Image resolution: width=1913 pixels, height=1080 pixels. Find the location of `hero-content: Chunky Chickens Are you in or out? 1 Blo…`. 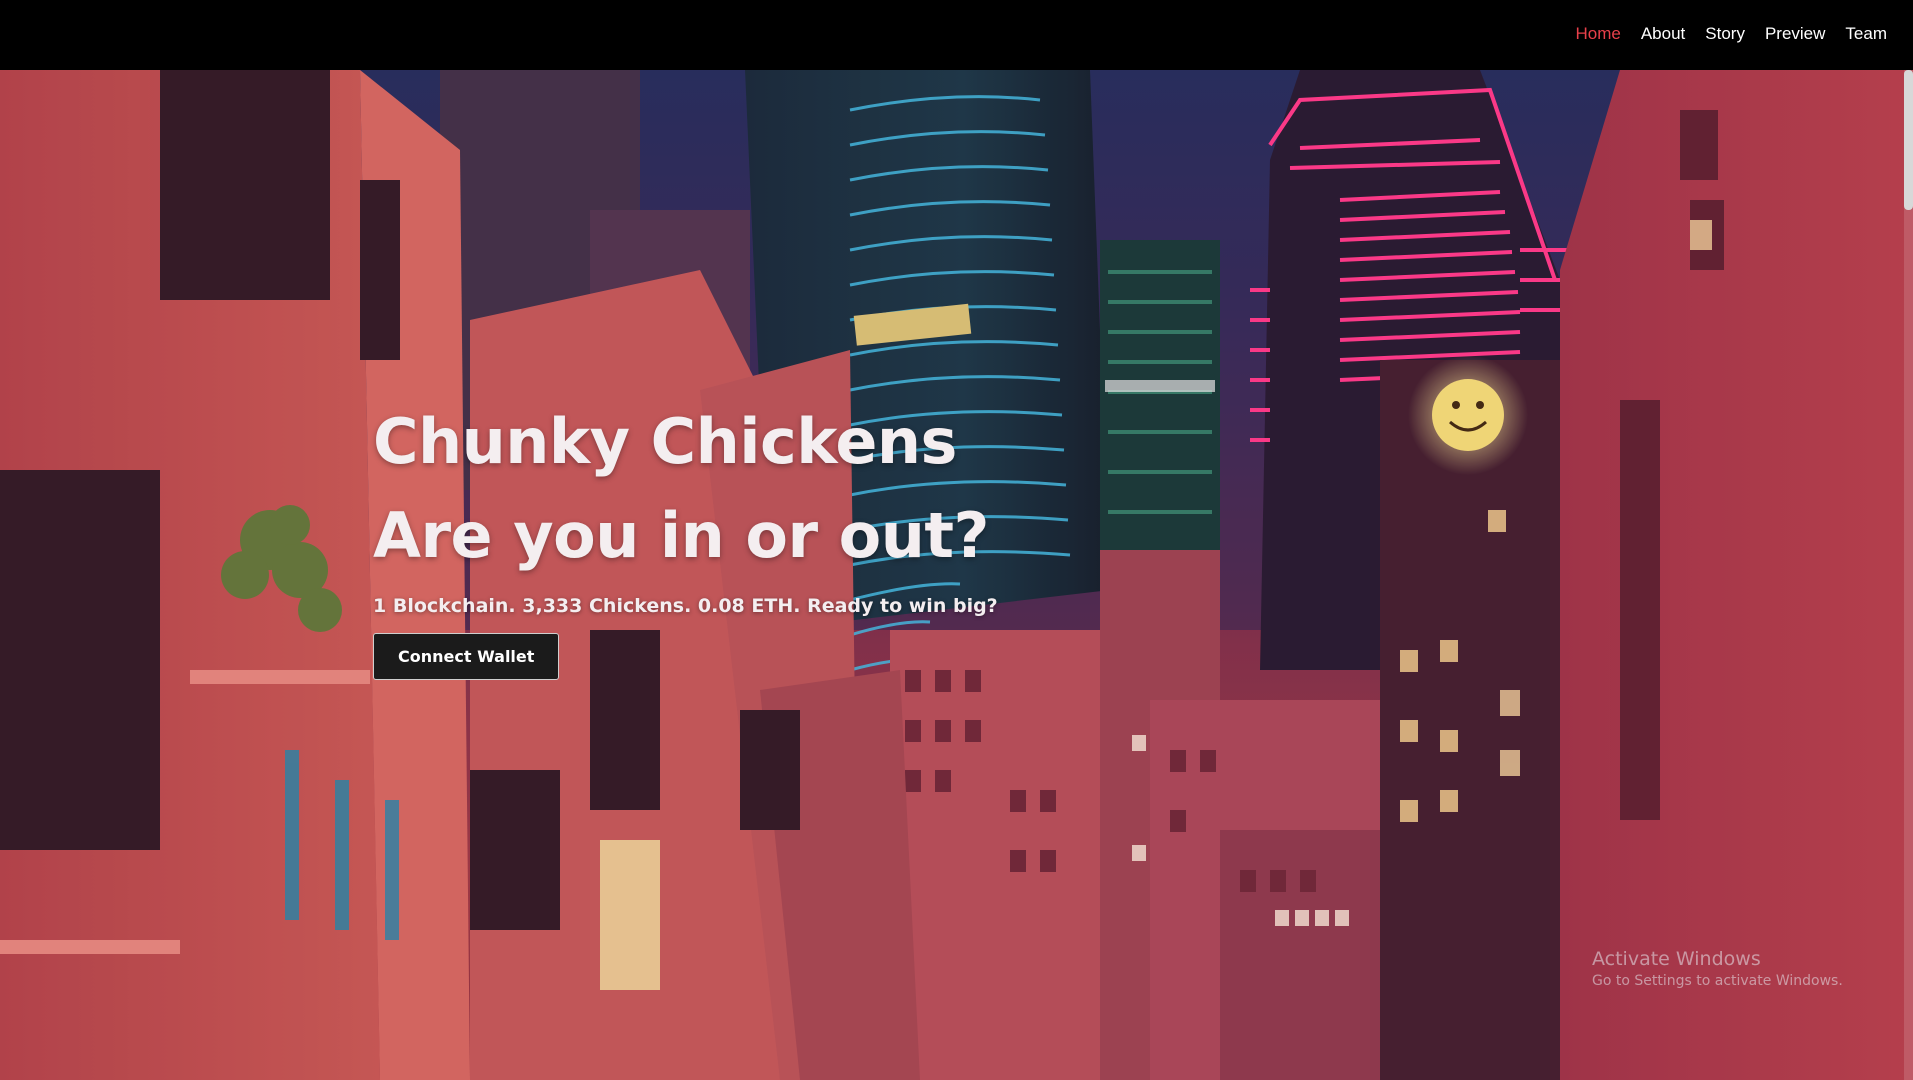

hero-content: Chunky Chickens Are you in or out? 1 Blo… is located at coordinates (685, 537).